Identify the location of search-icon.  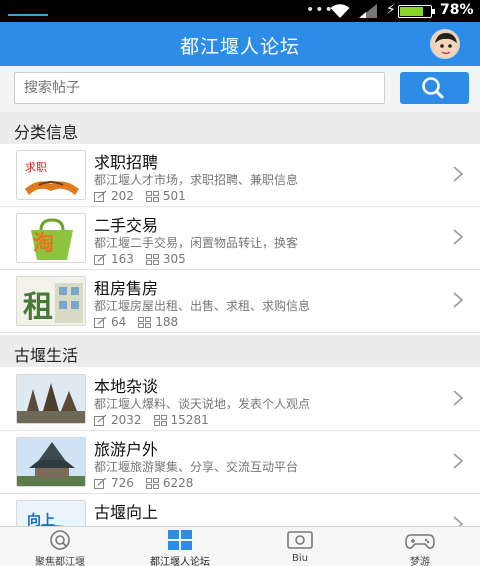
(433, 88).